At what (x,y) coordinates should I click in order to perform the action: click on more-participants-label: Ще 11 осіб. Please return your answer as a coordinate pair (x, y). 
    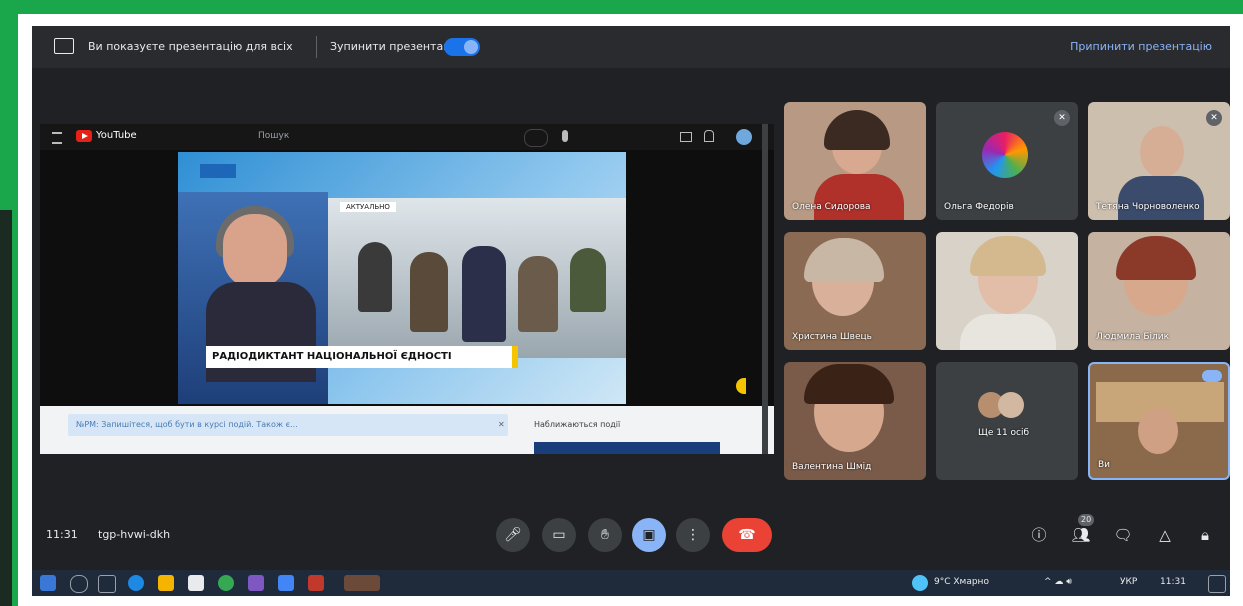
    Looking at the image, I should click on (1004, 433).